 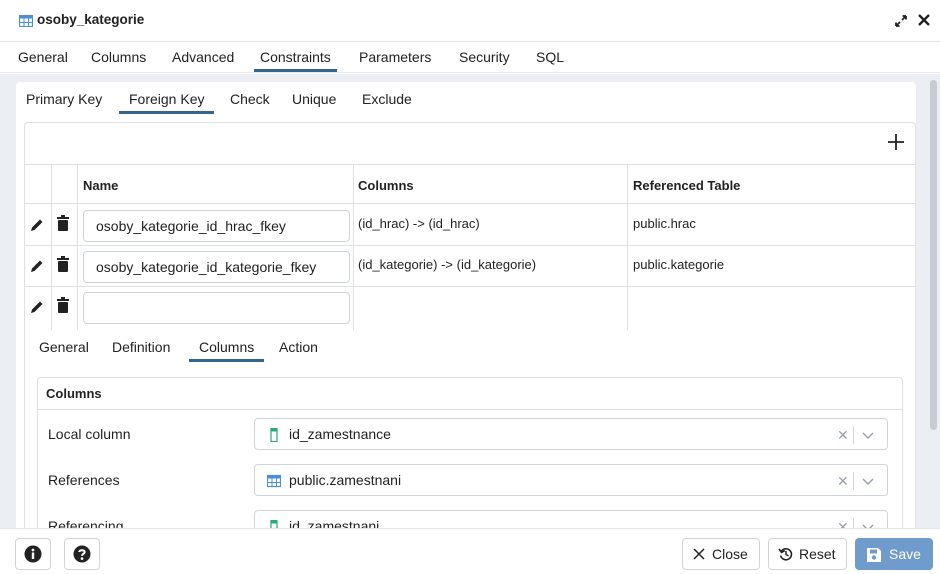 I want to click on scrollbar, so click(x=933, y=301).